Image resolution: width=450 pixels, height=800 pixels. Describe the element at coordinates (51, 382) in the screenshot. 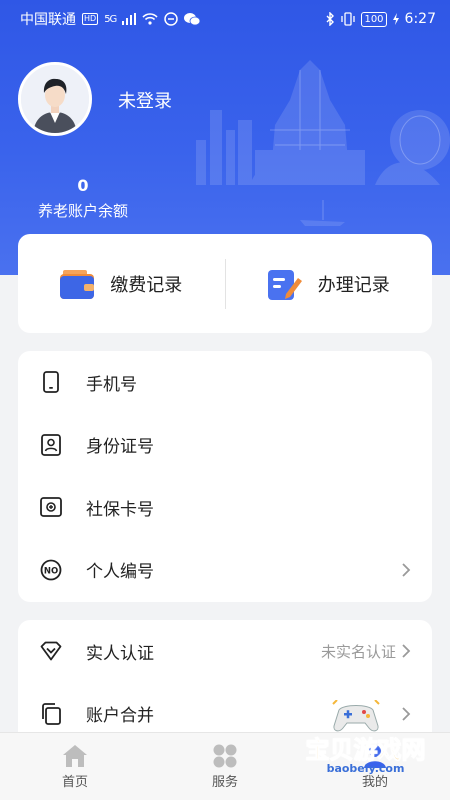

I see `phone-icon` at that location.